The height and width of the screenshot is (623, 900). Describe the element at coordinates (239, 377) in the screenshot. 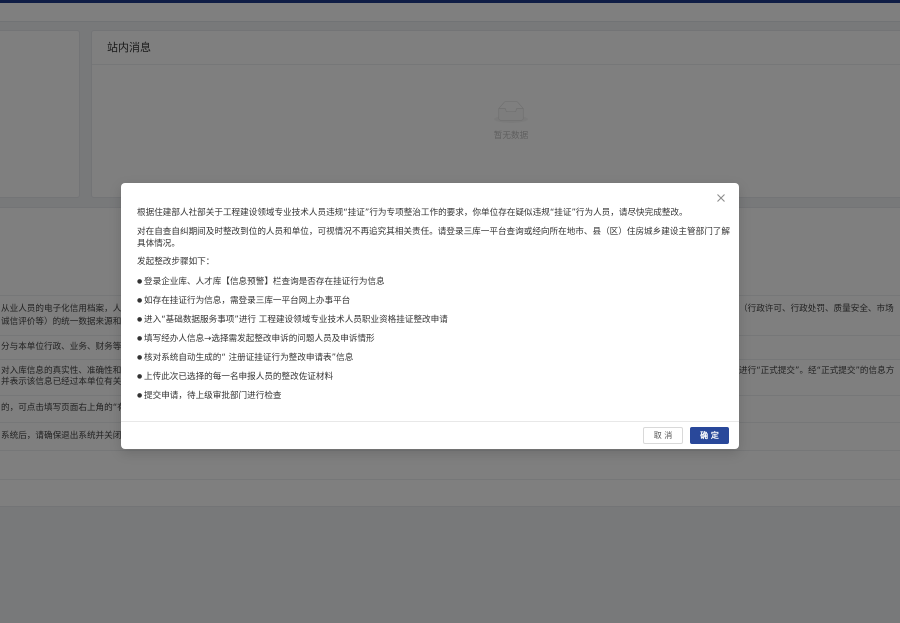

I see `step-text: 上传此次已选择的每一名申报人员的整改佐证材料` at that location.